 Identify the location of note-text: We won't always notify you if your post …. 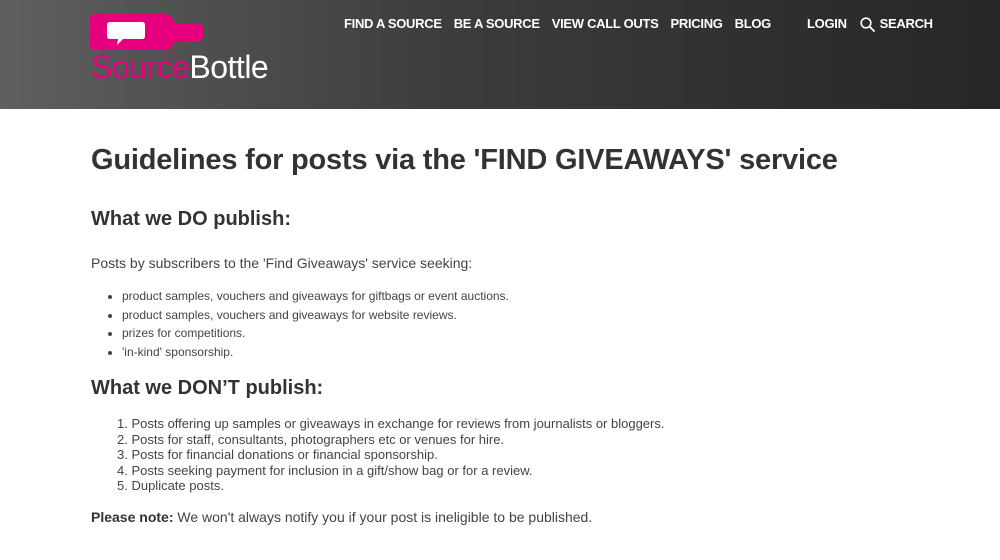
(383, 516).